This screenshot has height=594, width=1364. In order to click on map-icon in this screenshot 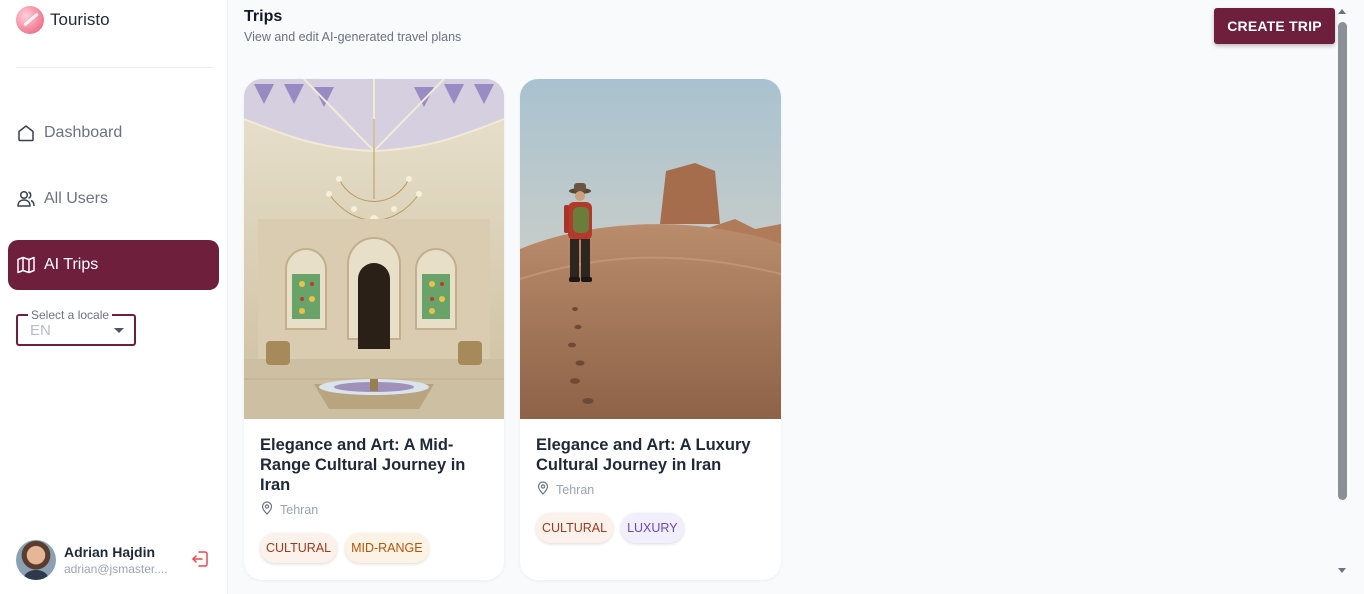, I will do `click(26, 265)`.